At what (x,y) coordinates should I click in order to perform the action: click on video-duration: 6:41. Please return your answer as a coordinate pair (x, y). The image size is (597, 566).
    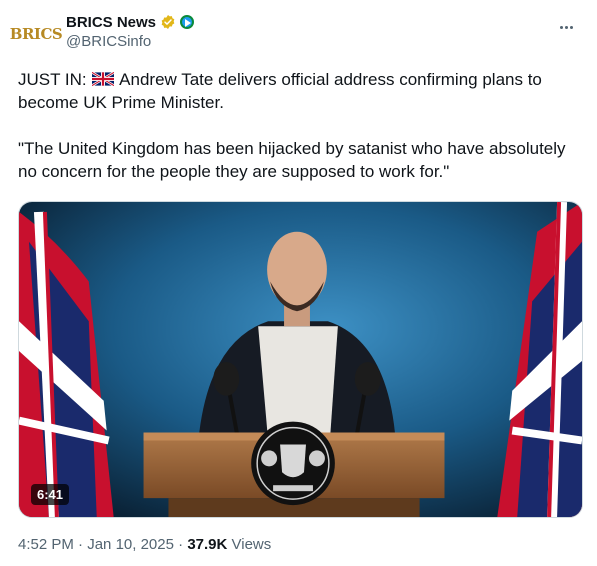
    Looking at the image, I should click on (50, 494).